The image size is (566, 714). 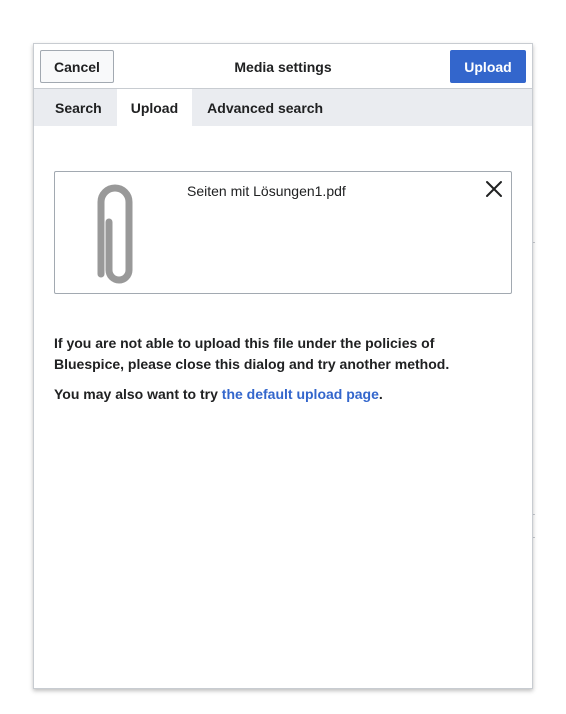 What do you see at coordinates (380, 394) in the screenshot?
I see `alternative-upload-suffix: .` at bounding box center [380, 394].